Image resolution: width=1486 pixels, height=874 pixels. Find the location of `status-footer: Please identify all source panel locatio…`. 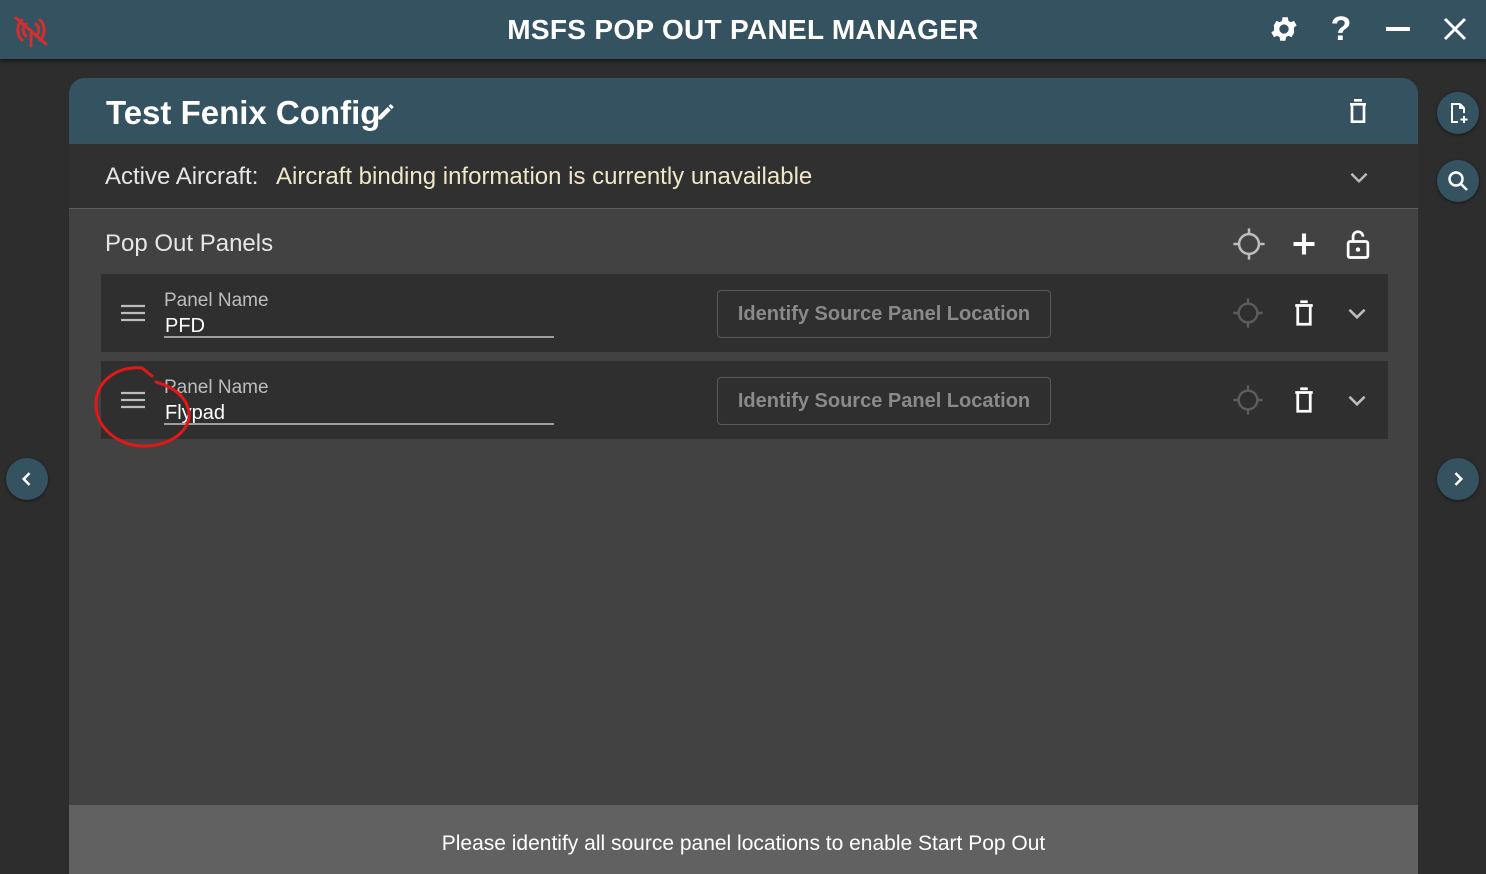

status-footer: Please identify all source panel locatio… is located at coordinates (743, 839).